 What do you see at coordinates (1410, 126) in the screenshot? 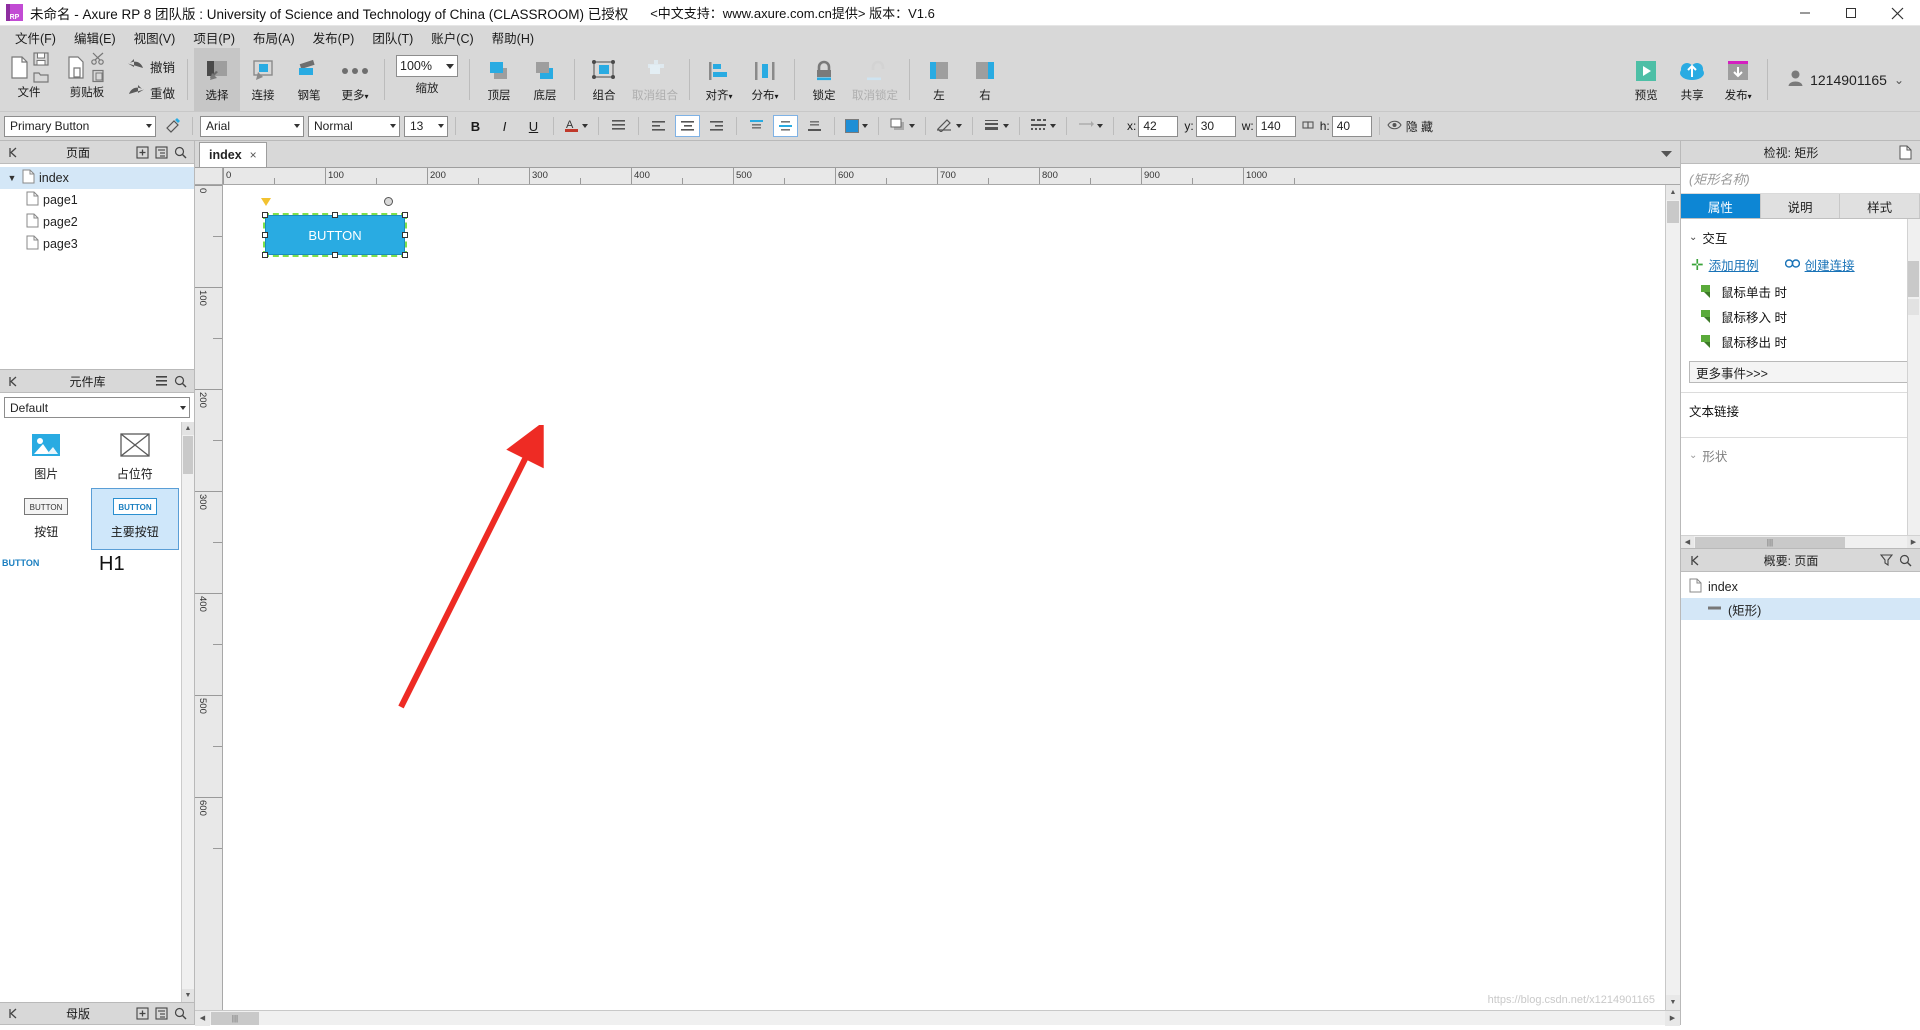
I see `hide-toggle: 隐 藏` at bounding box center [1410, 126].